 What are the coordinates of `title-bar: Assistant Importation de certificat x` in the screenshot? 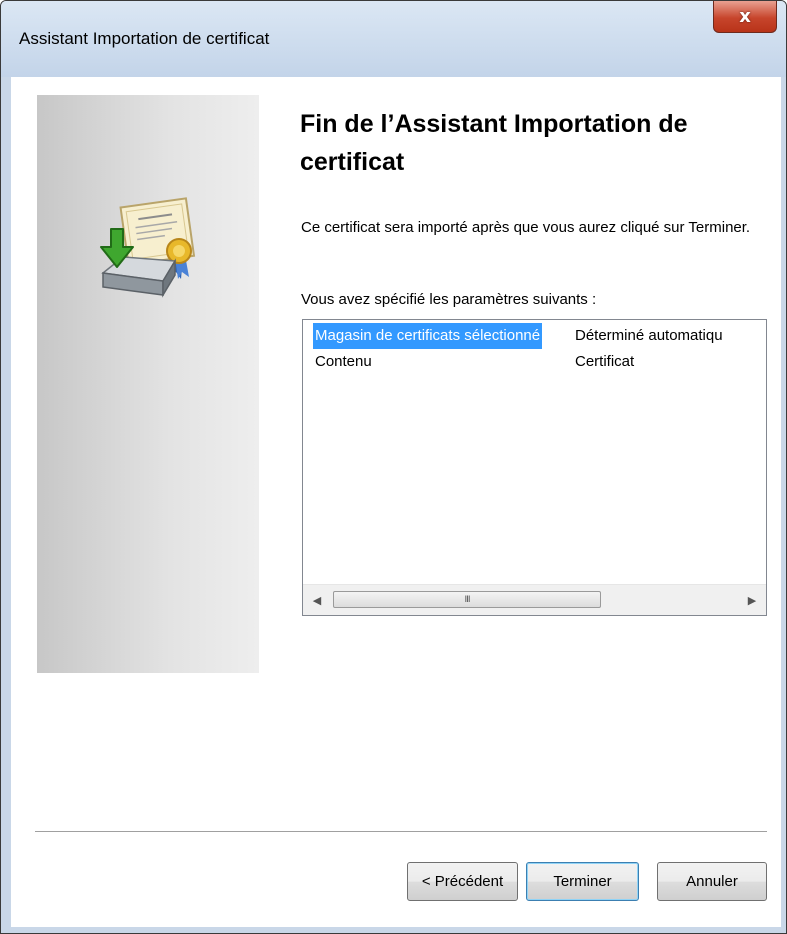 It's located at (393, 39).